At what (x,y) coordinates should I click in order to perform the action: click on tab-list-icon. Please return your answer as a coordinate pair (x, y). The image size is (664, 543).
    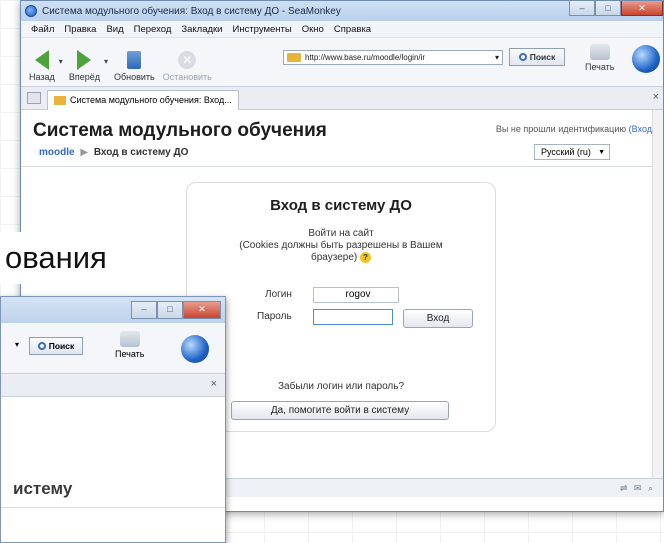
    Looking at the image, I should click on (34, 98).